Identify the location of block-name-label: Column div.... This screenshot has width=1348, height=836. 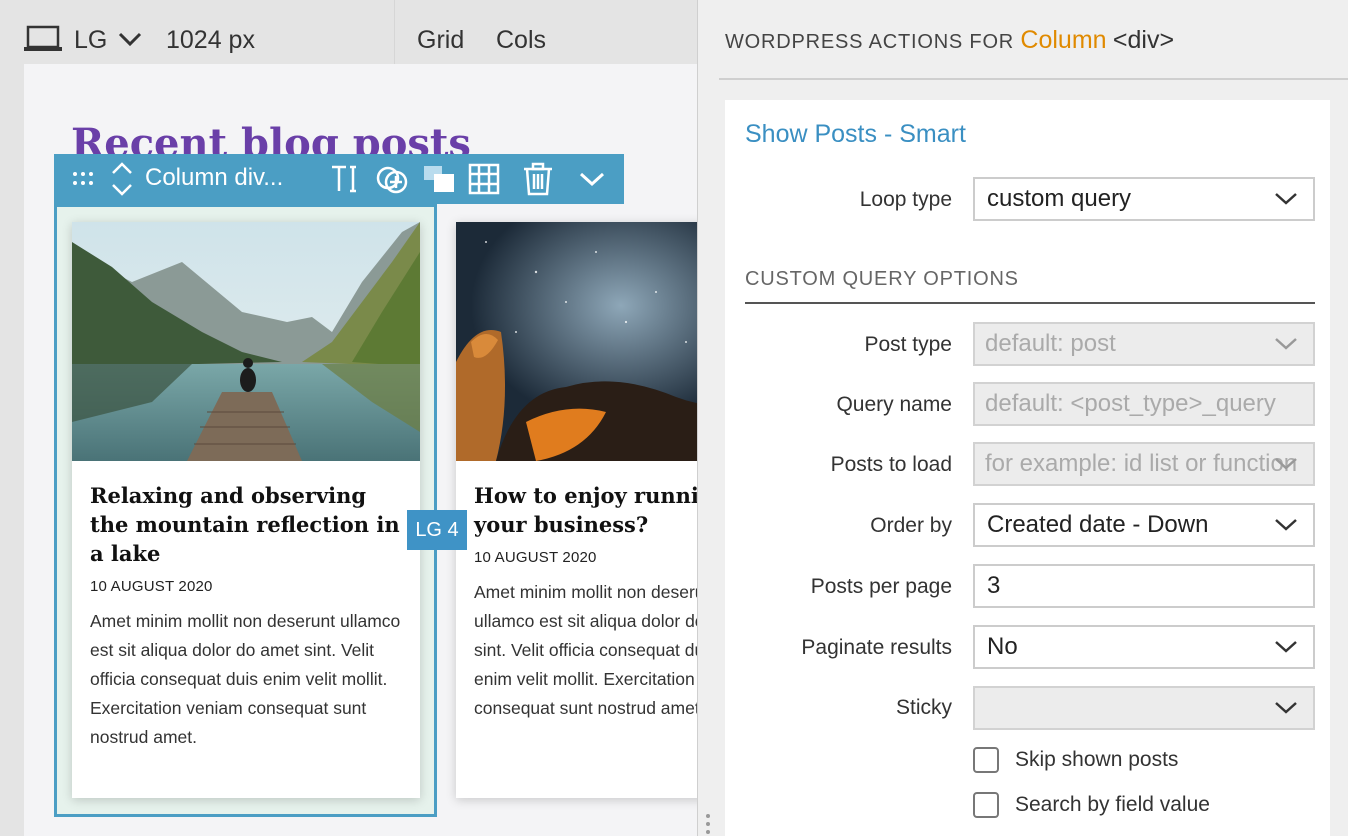
(214, 178).